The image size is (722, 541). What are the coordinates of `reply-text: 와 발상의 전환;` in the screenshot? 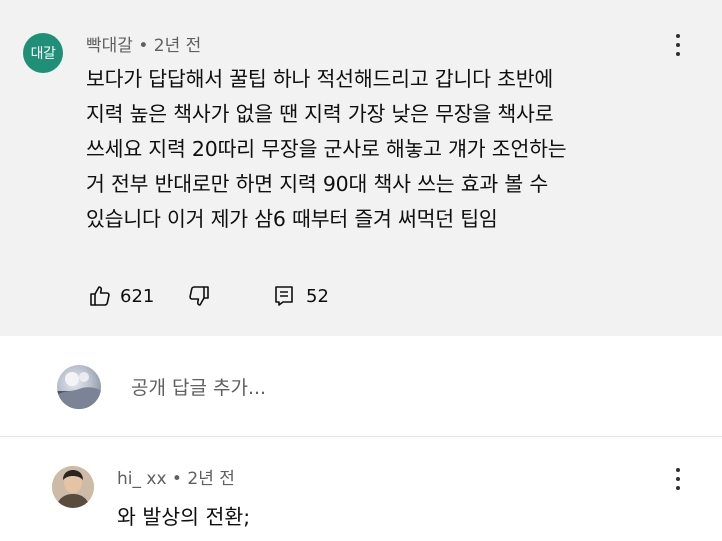 It's located at (184, 517).